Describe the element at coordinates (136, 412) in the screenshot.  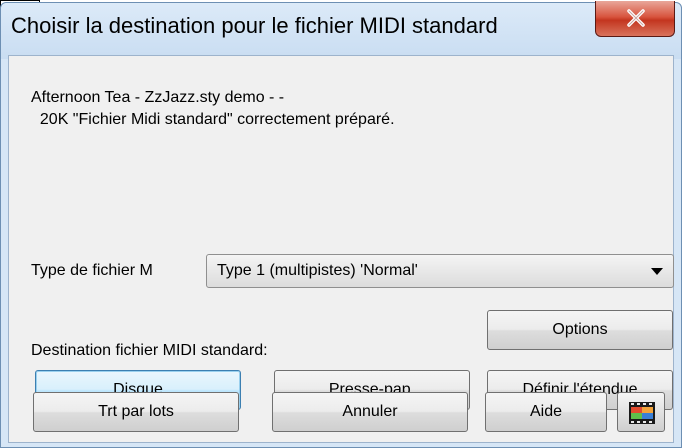
I see `batch-button: Trt par lots` at that location.